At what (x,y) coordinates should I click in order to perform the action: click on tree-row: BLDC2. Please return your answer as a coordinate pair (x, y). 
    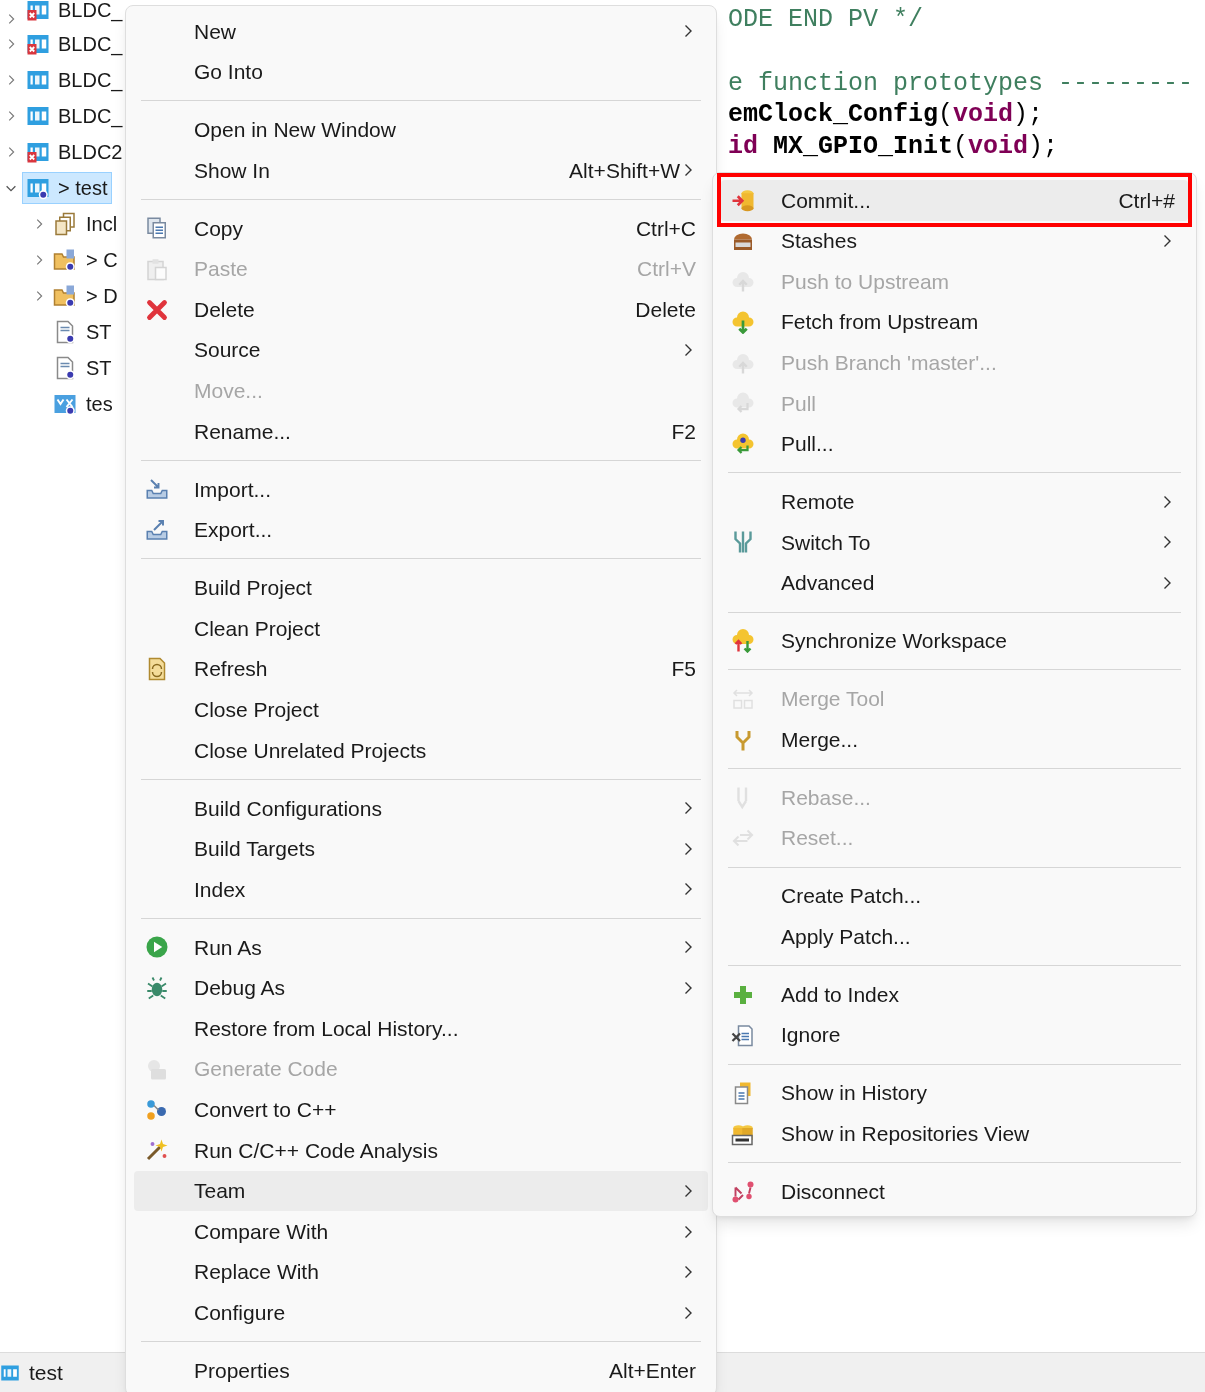
    Looking at the image, I should click on (75, 152).